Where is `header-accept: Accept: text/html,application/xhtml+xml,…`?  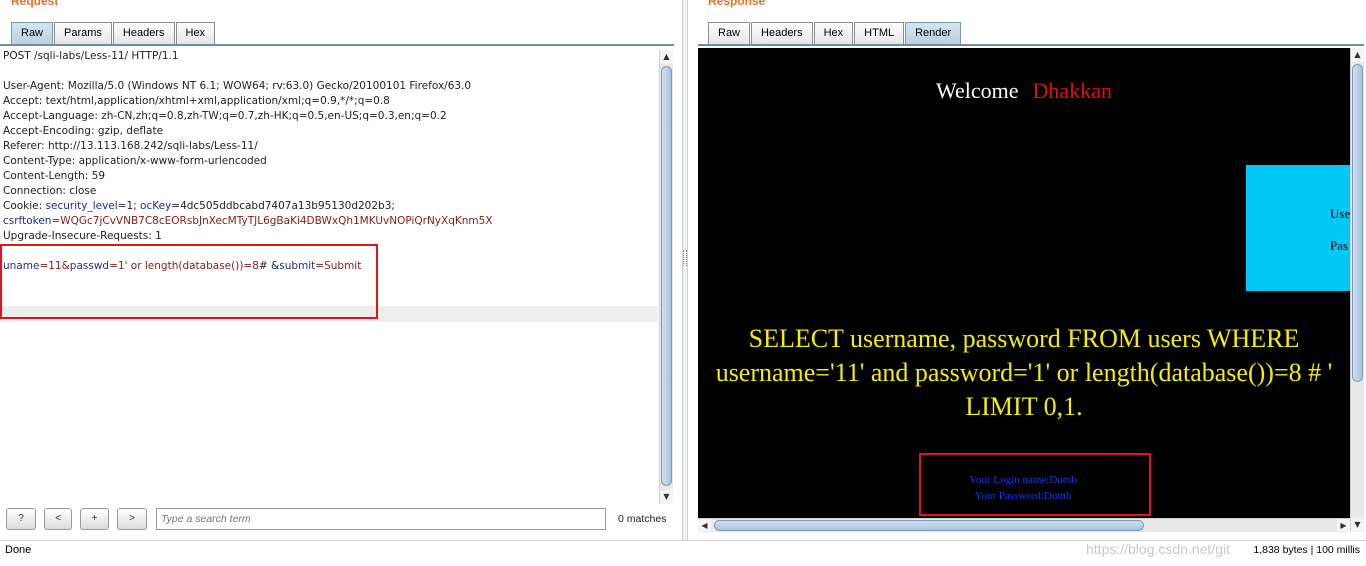 header-accept: Accept: text/html,application/xhtml+xml,… is located at coordinates (196, 101).